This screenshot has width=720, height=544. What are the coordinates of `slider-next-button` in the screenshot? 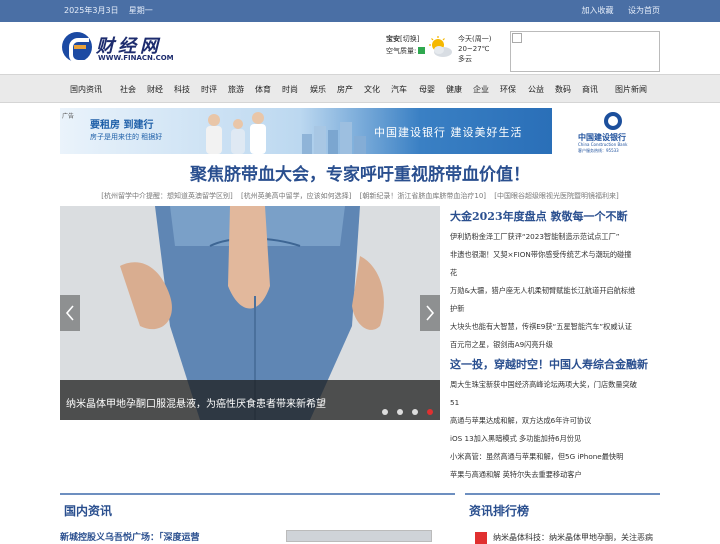 It's located at (430, 313).